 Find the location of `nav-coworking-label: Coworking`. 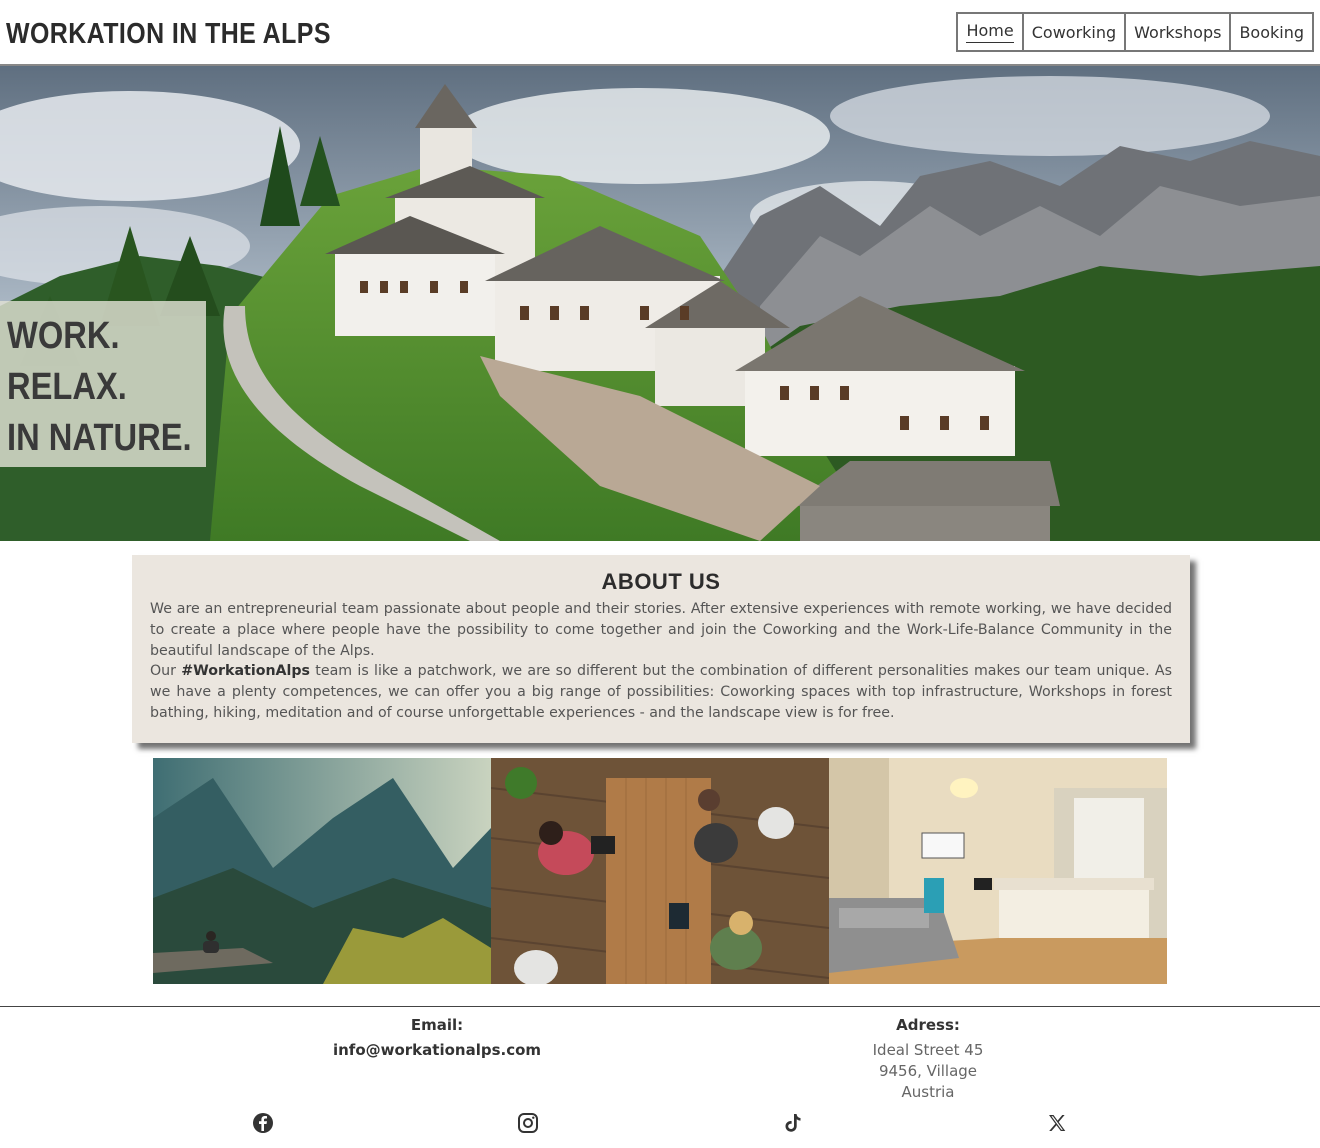

nav-coworking-label: Coworking is located at coordinates (1074, 32).